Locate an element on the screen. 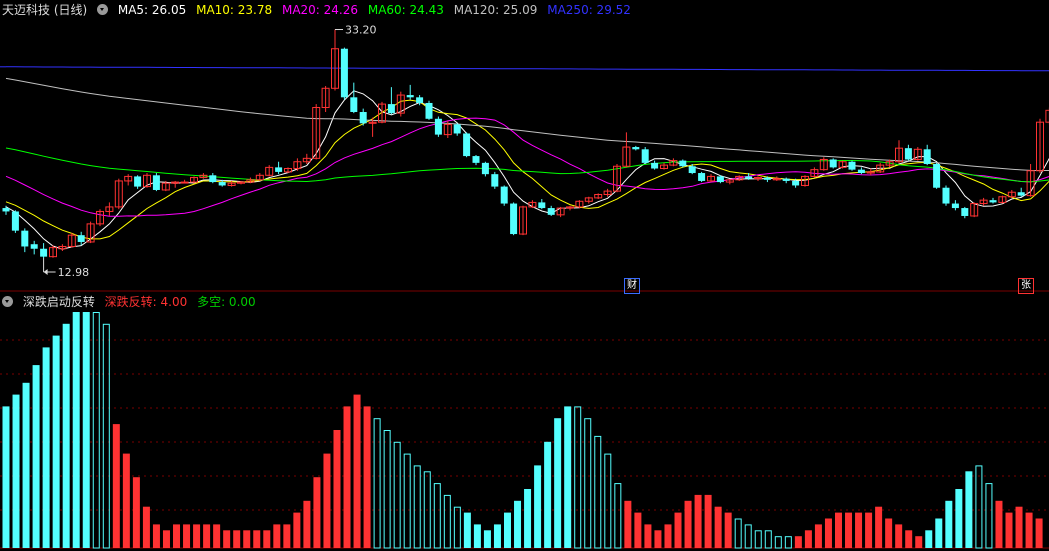 The height and width of the screenshot is (551, 1049). rise-marker: 张 is located at coordinates (1026, 286).